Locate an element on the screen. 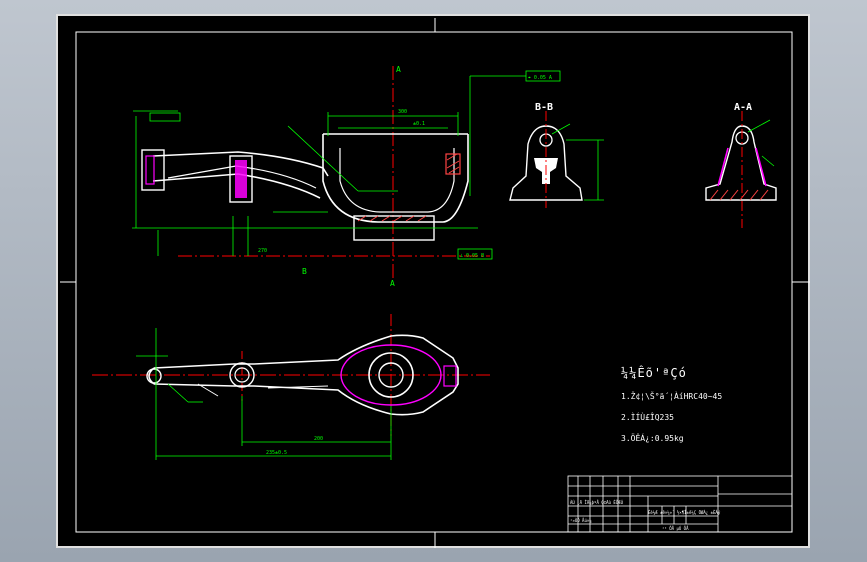 This screenshot has height=562, width=867. tolerance-frame-bottom: ⊥ 0.05 B is located at coordinates (472, 256).